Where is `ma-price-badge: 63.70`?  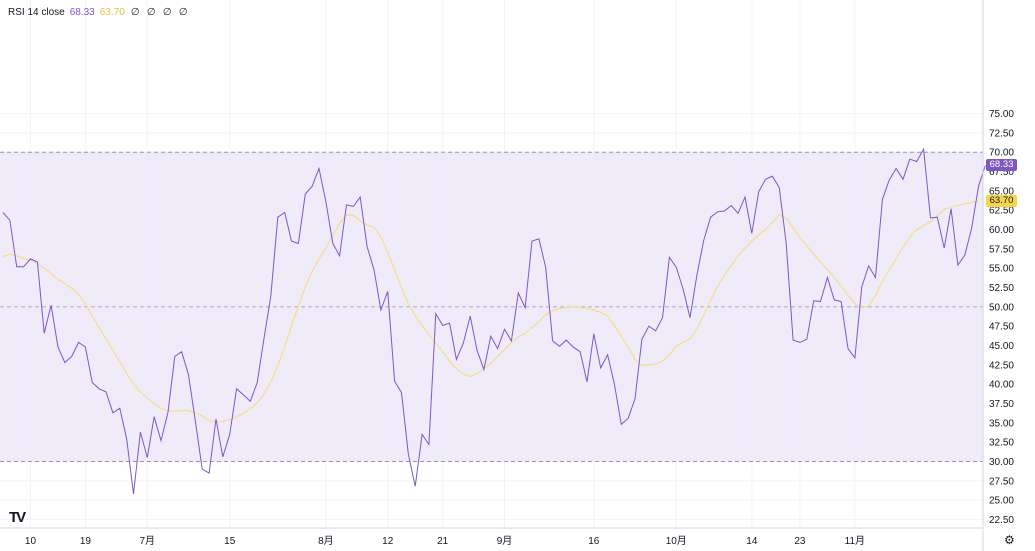 ma-price-badge: 63.70 is located at coordinates (1001, 200).